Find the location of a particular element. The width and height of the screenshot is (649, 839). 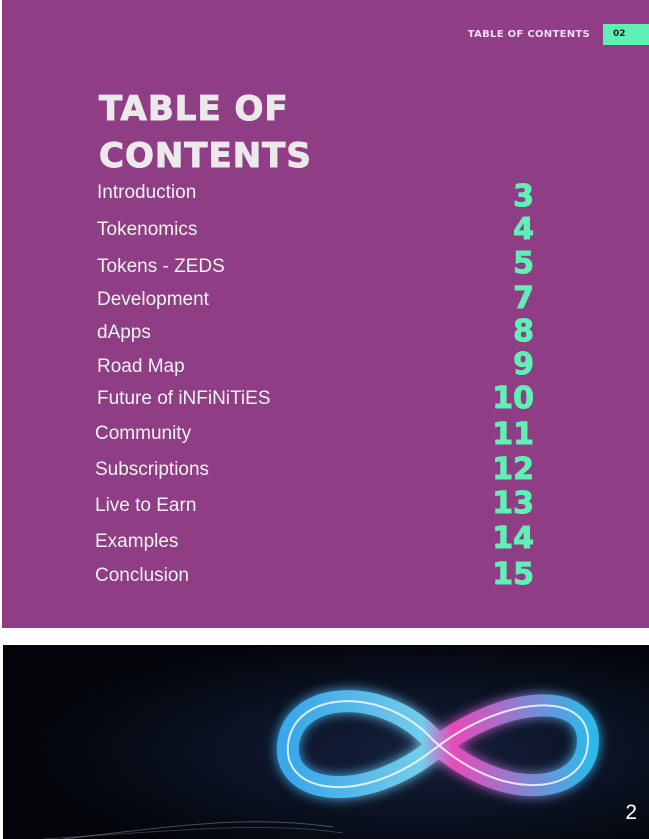

toc-entry-label: Examples is located at coordinates (136, 542).